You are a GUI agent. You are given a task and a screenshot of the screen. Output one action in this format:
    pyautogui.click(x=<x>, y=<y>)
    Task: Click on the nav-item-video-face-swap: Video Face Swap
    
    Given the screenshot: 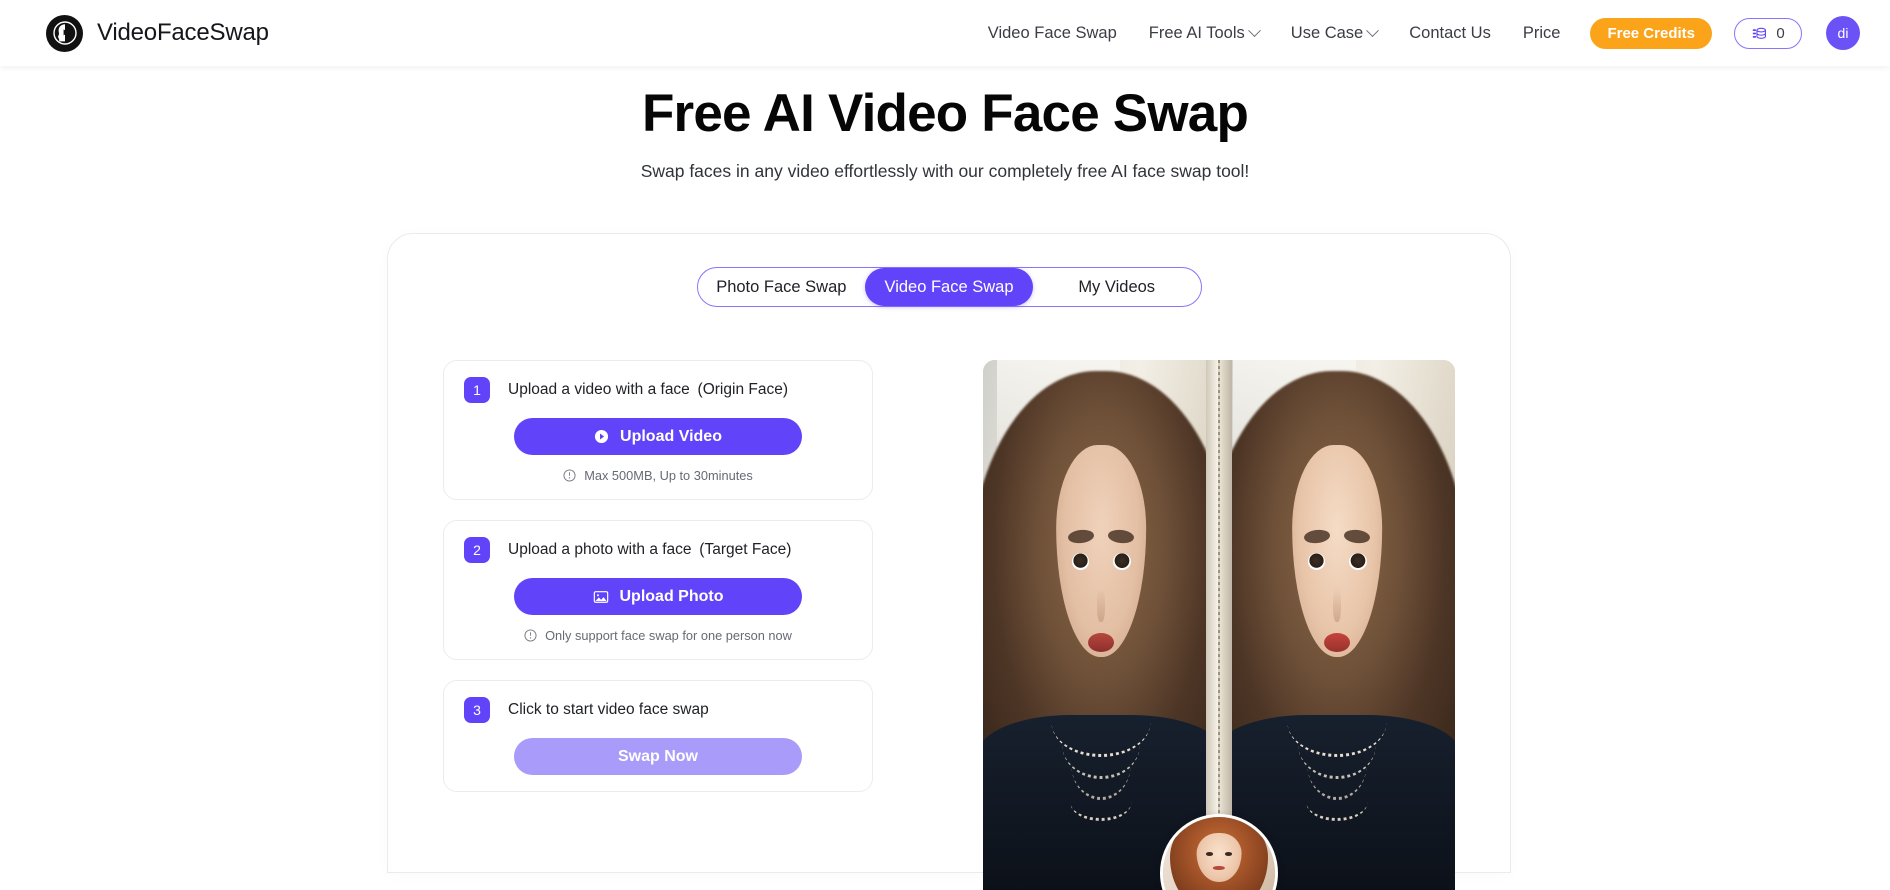 What is the action you would take?
    pyautogui.click(x=1052, y=33)
    